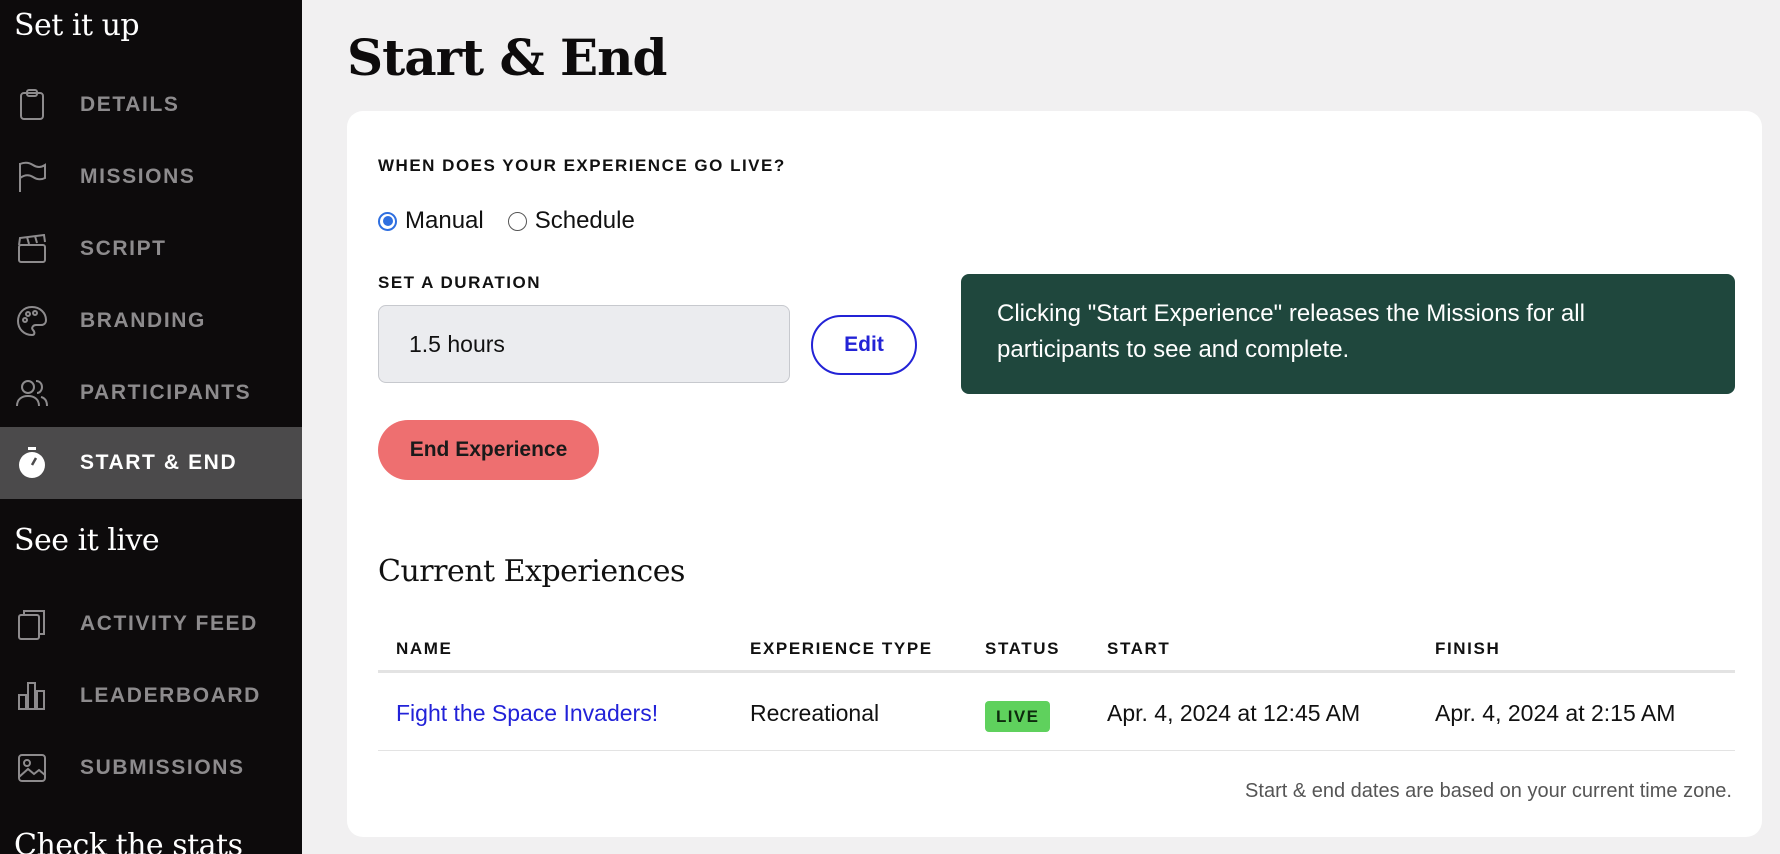  Describe the element at coordinates (1234, 713) in the screenshot. I see `experience-start: Apr. 4, 2024 at 12:45 AM` at that location.